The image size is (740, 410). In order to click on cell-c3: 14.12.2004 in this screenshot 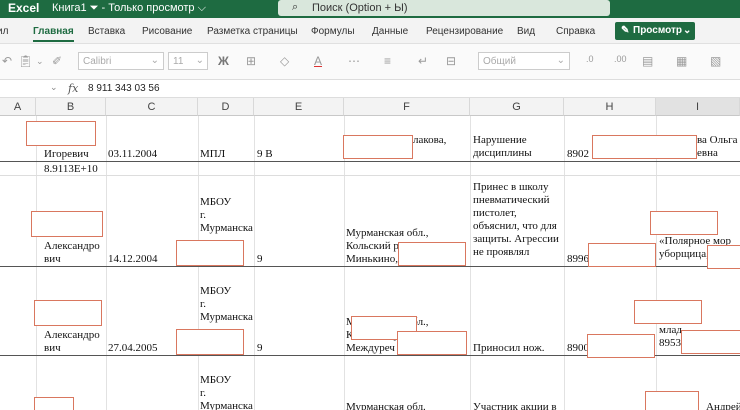, I will do `click(133, 259)`.